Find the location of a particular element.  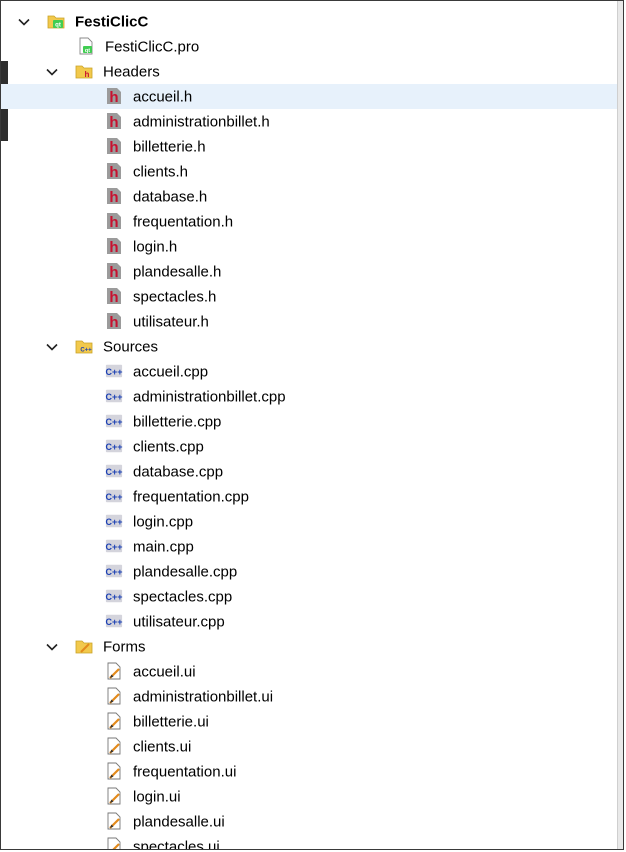

tree-item-header-file: h administrationbillet.h is located at coordinates (309, 121).